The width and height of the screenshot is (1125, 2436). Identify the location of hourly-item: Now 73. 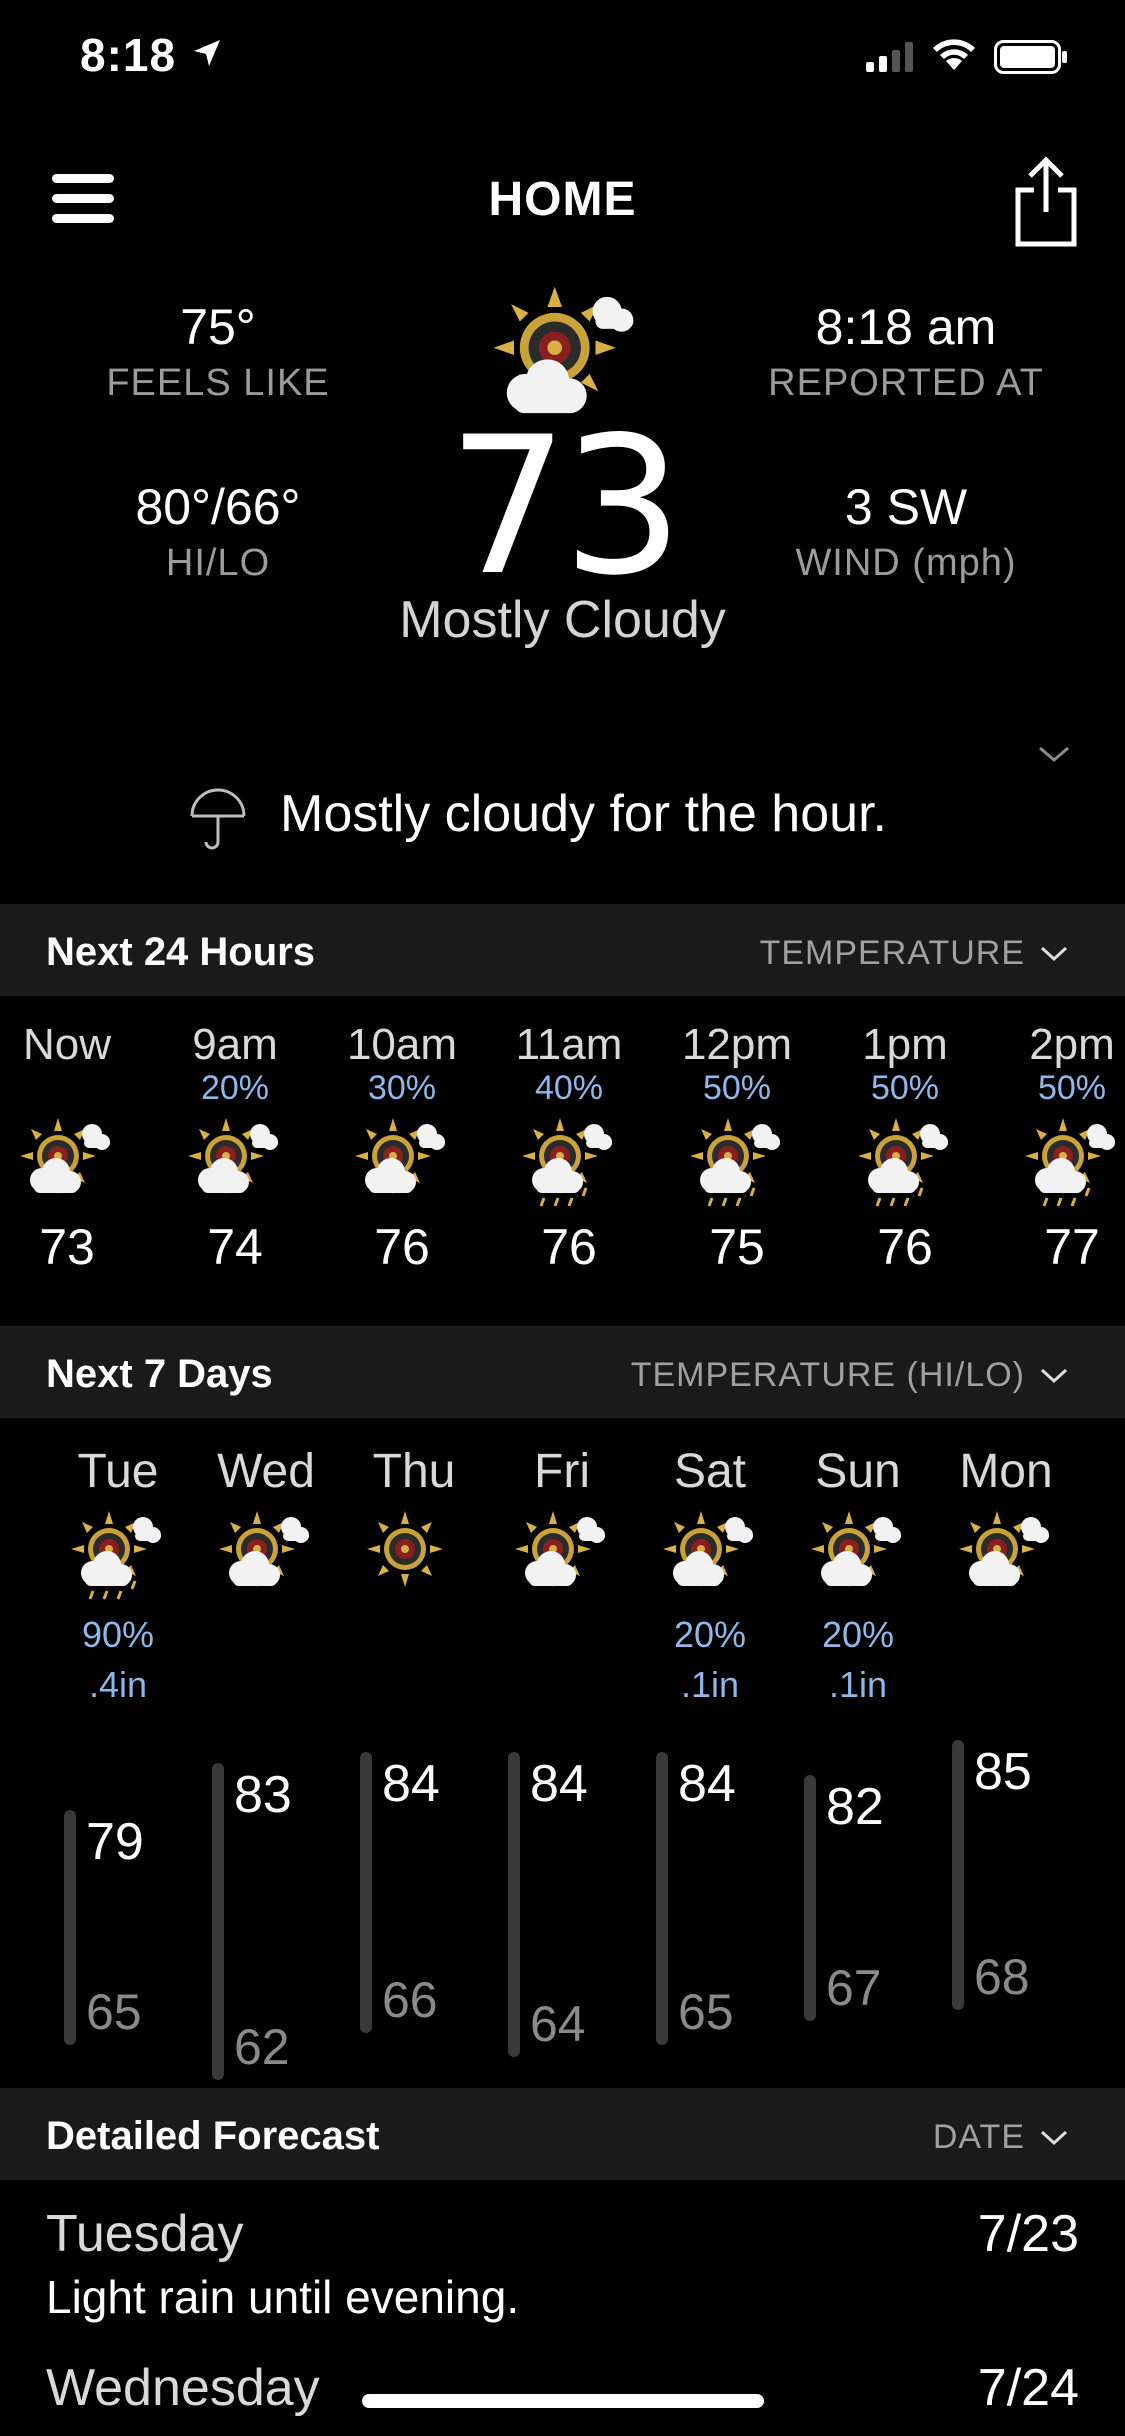
(71, 1149).